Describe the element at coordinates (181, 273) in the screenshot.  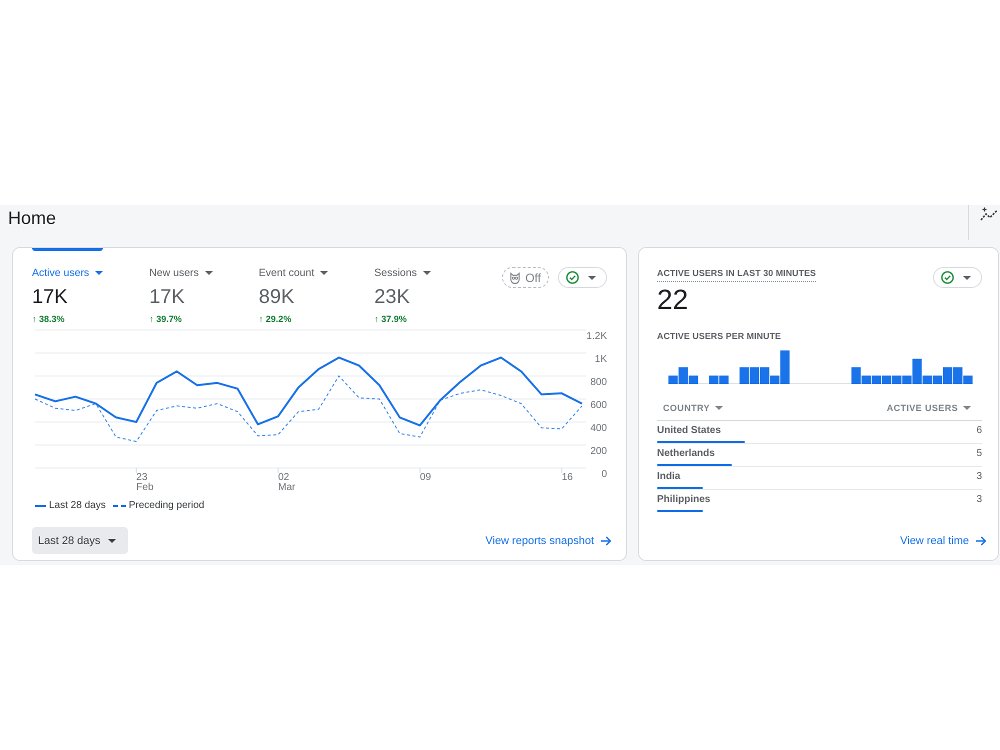
I see `metric-tab: New users` at that location.